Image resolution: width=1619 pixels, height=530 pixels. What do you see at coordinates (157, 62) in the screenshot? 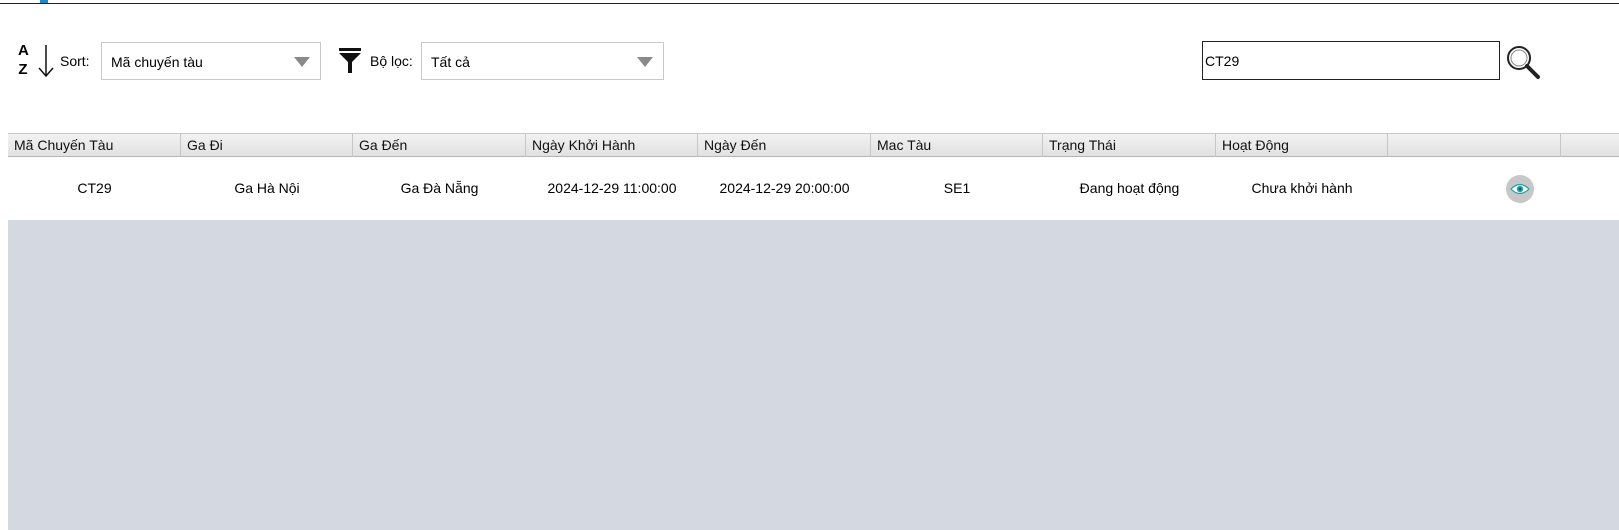
I see `sort-select-value: Mã chuyến tàu` at bounding box center [157, 62].